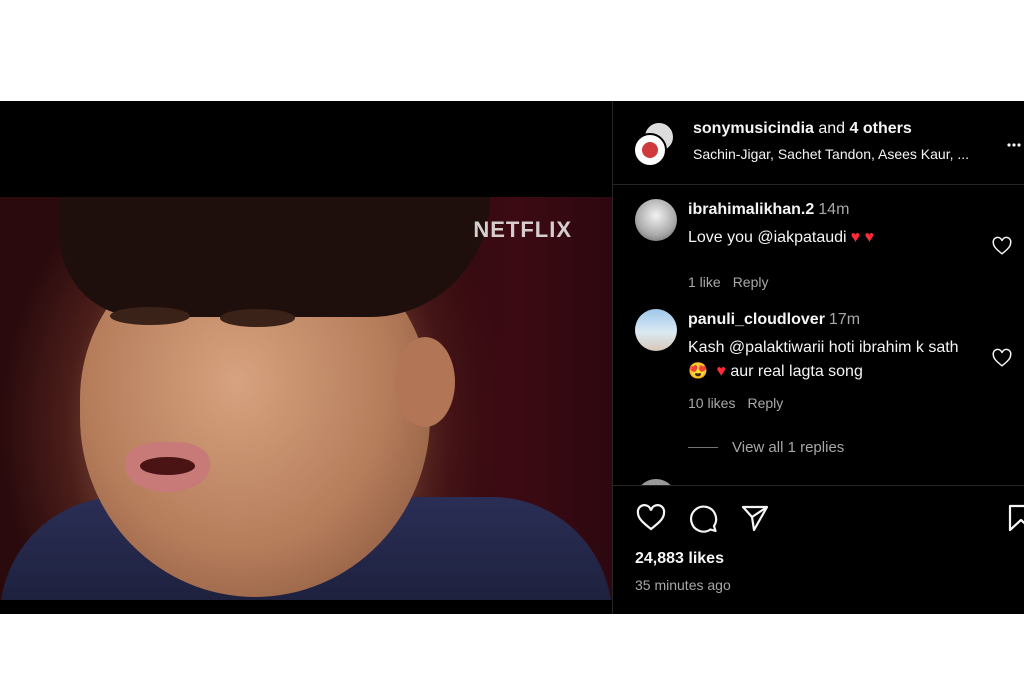 The width and height of the screenshot is (1024, 683). I want to click on comment-time: 17m, so click(844, 319).